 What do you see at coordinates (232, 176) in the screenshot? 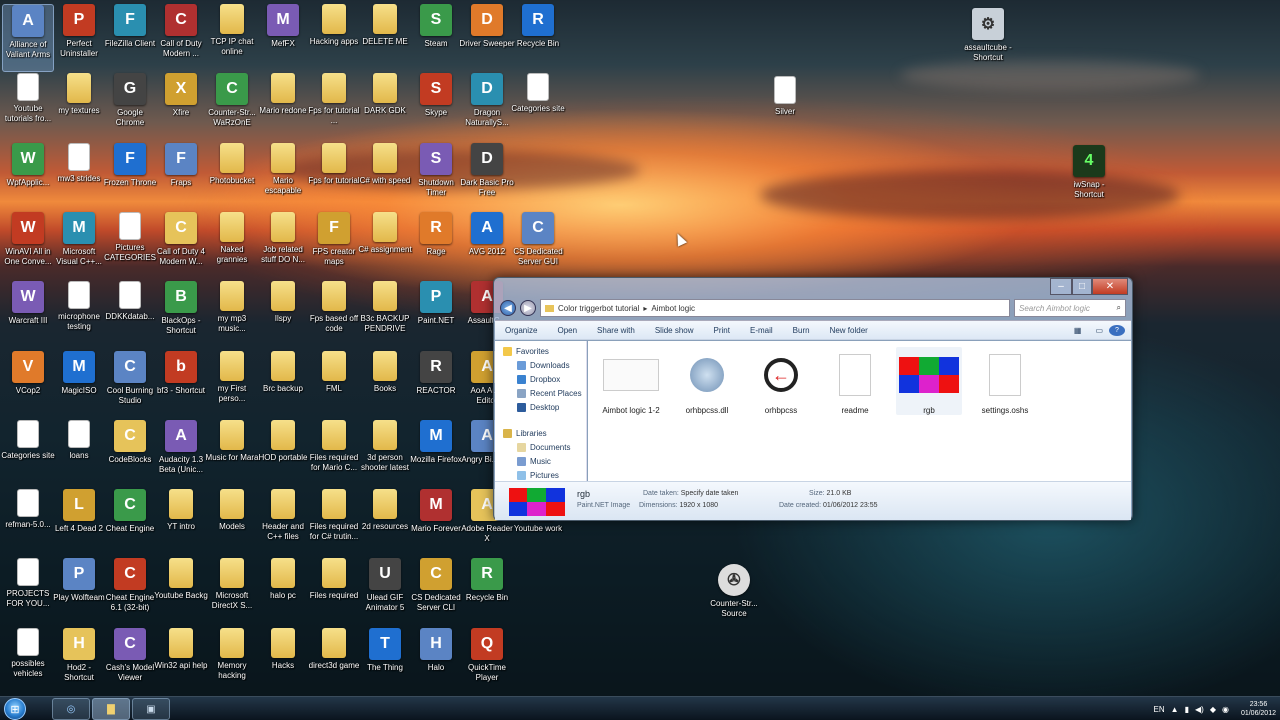
I see `desktop-icon: Photobucket` at bounding box center [232, 176].